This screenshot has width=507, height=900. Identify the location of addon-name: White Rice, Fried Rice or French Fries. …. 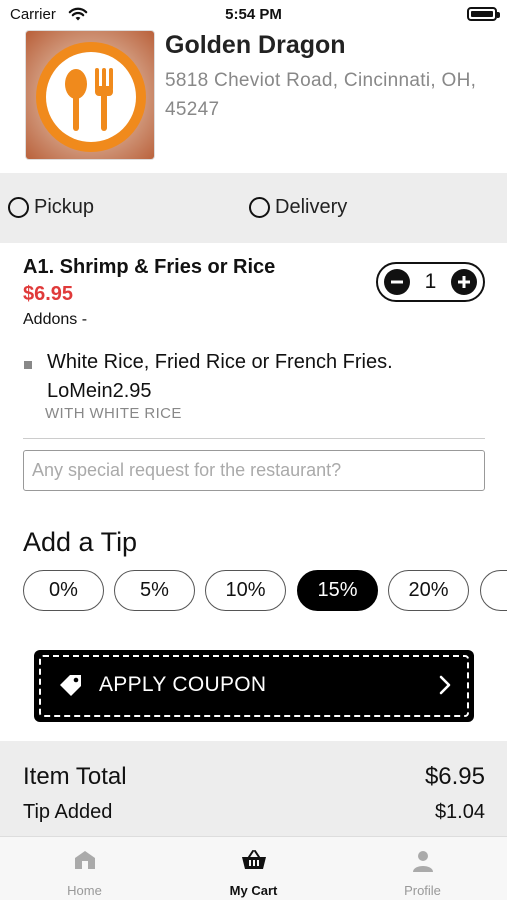
(220, 376).